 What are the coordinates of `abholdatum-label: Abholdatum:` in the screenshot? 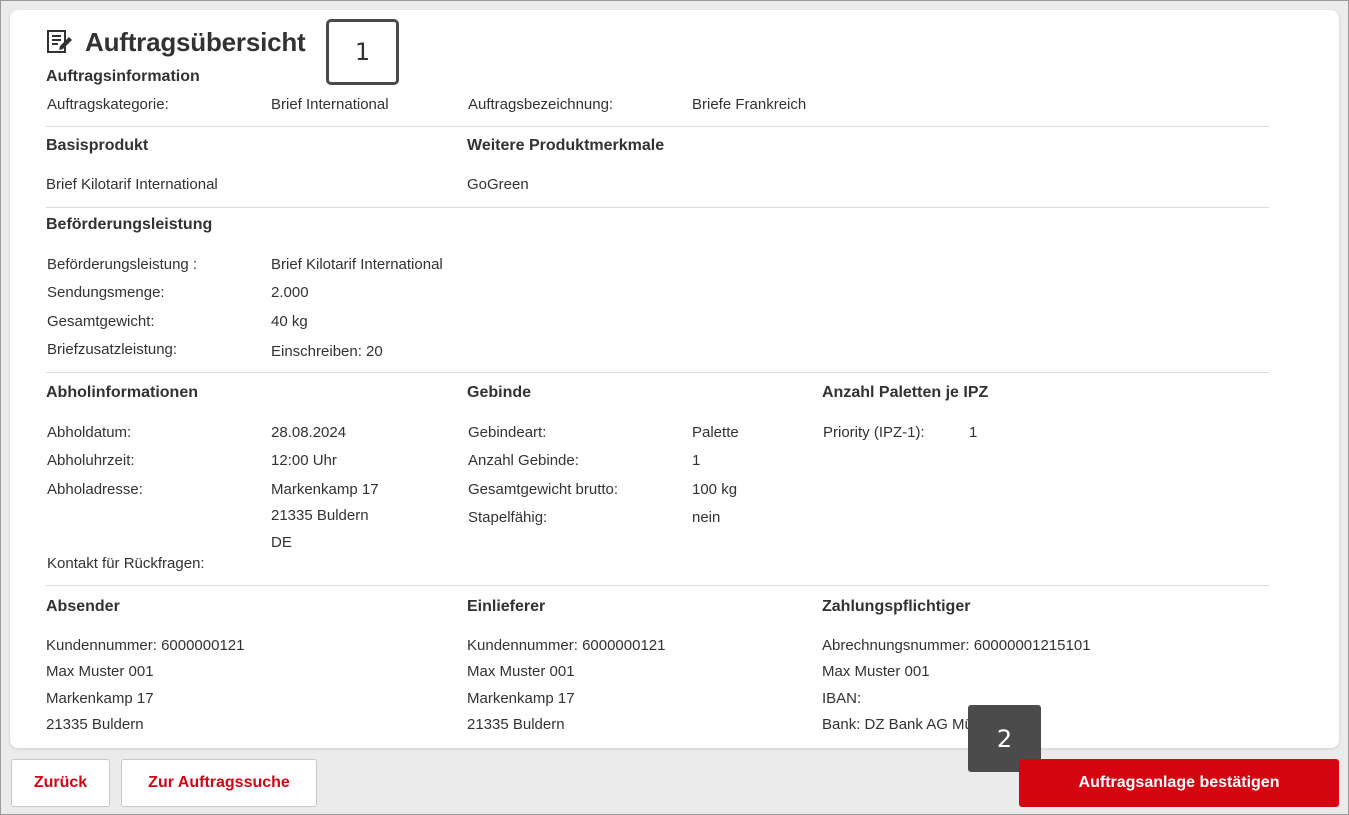 It's located at (89, 432).